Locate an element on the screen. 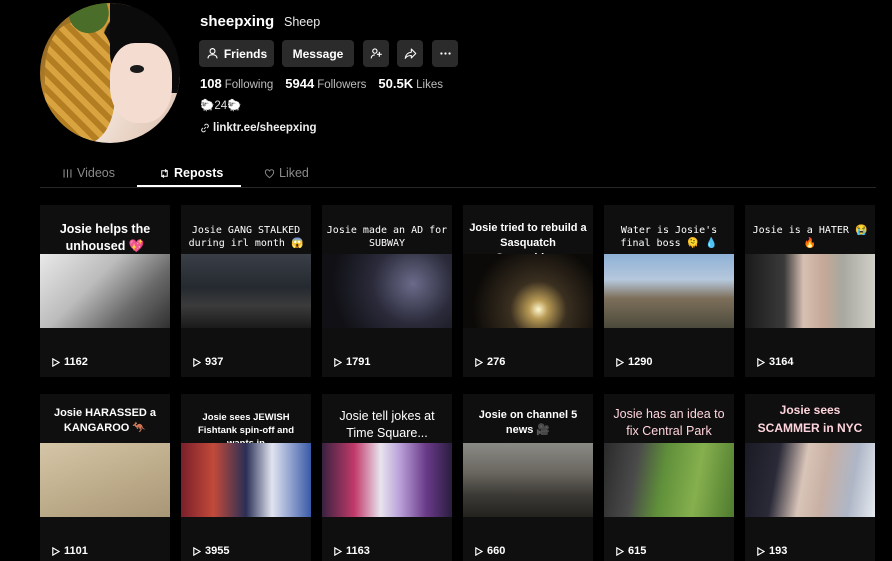 The width and height of the screenshot is (892, 561). video-card: Water is Josie's final boss 🫠 💧 1290 is located at coordinates (669, 291).